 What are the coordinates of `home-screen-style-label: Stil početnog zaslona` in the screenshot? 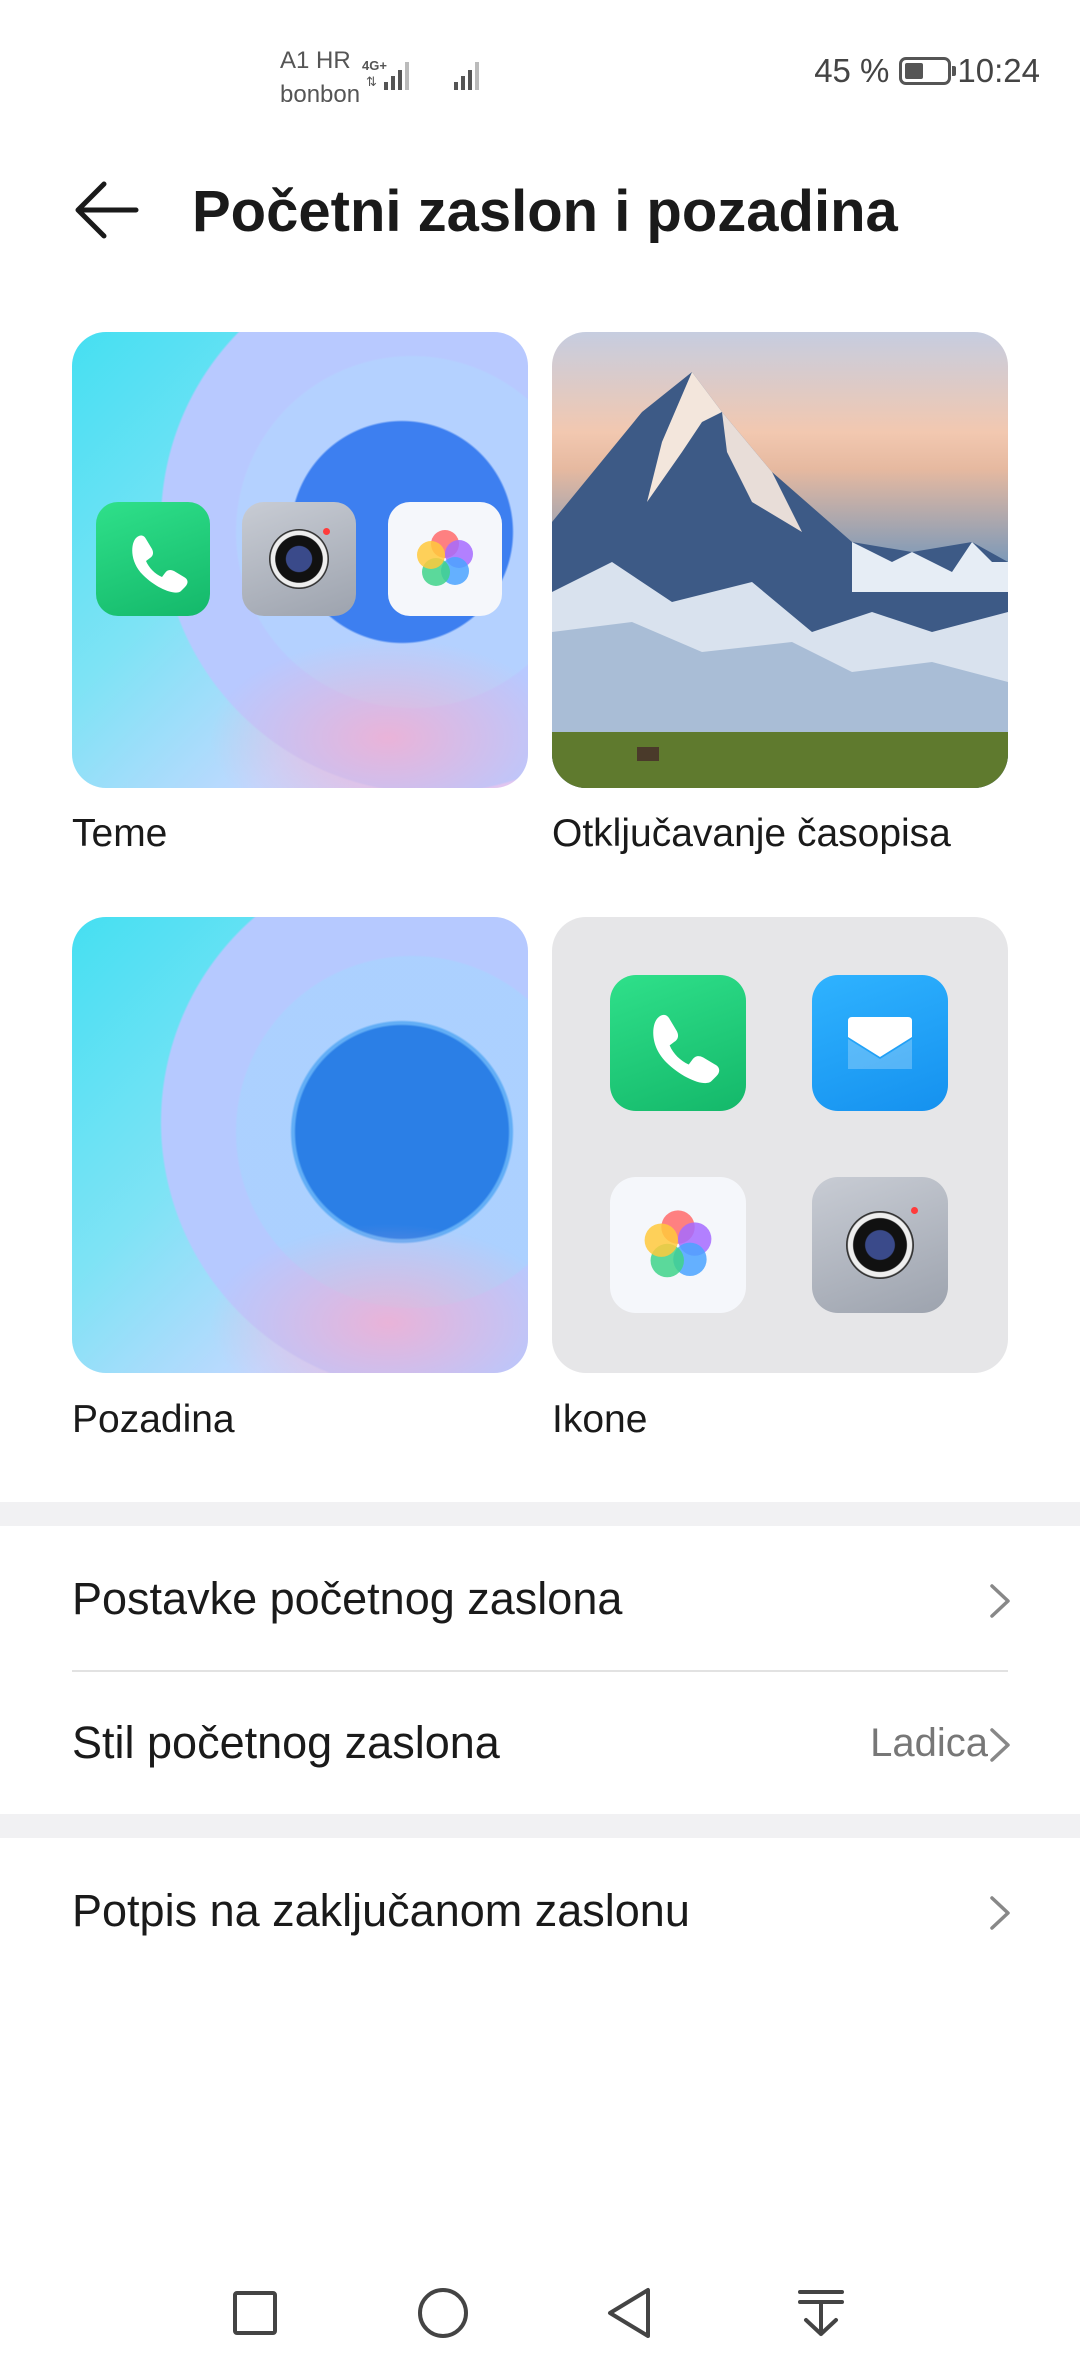 It's located at (286, 1742).